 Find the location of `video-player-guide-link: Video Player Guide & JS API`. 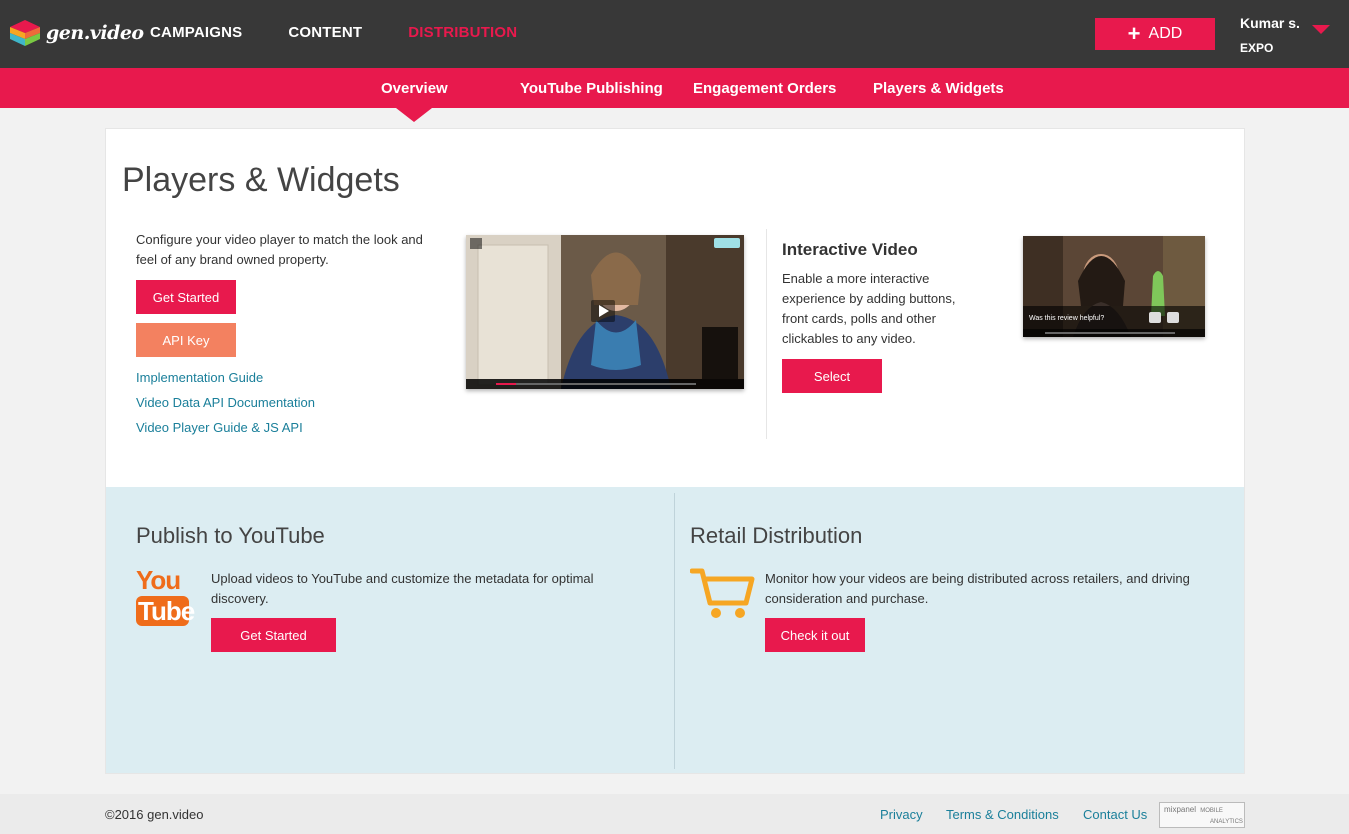

video-player-guide-link: Video Player Guide & JS API is located at coordinates (219, 427).